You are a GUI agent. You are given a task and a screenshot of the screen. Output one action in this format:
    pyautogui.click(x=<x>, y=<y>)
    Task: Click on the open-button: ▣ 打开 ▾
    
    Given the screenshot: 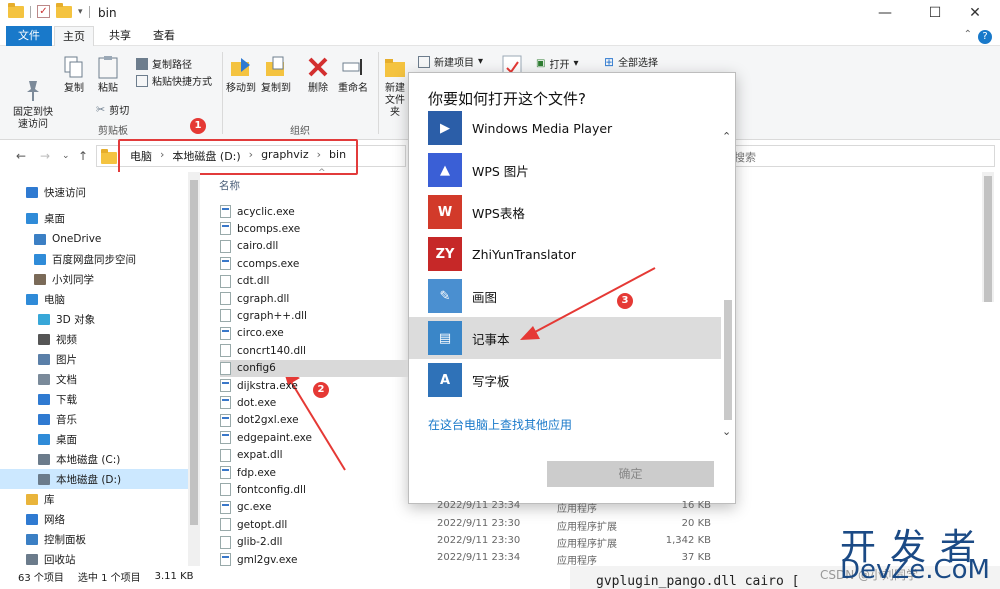 What is the action you would take?
    pyautogui.click(x=557, y=63)
    